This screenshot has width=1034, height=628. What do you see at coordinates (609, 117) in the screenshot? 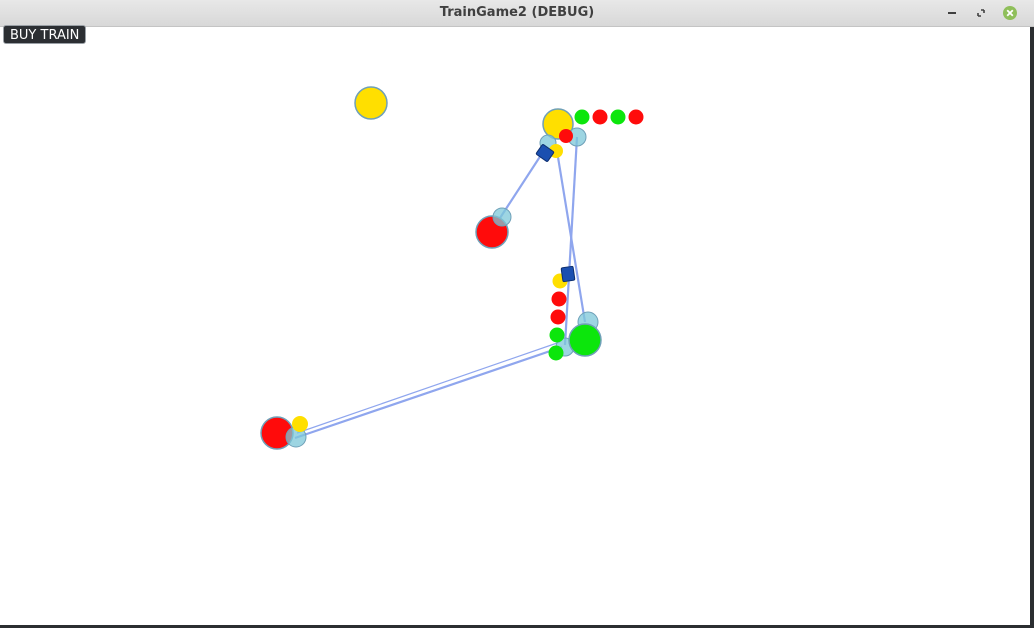
I see `waiting-cargo-row` at bounding box center [609, 117].